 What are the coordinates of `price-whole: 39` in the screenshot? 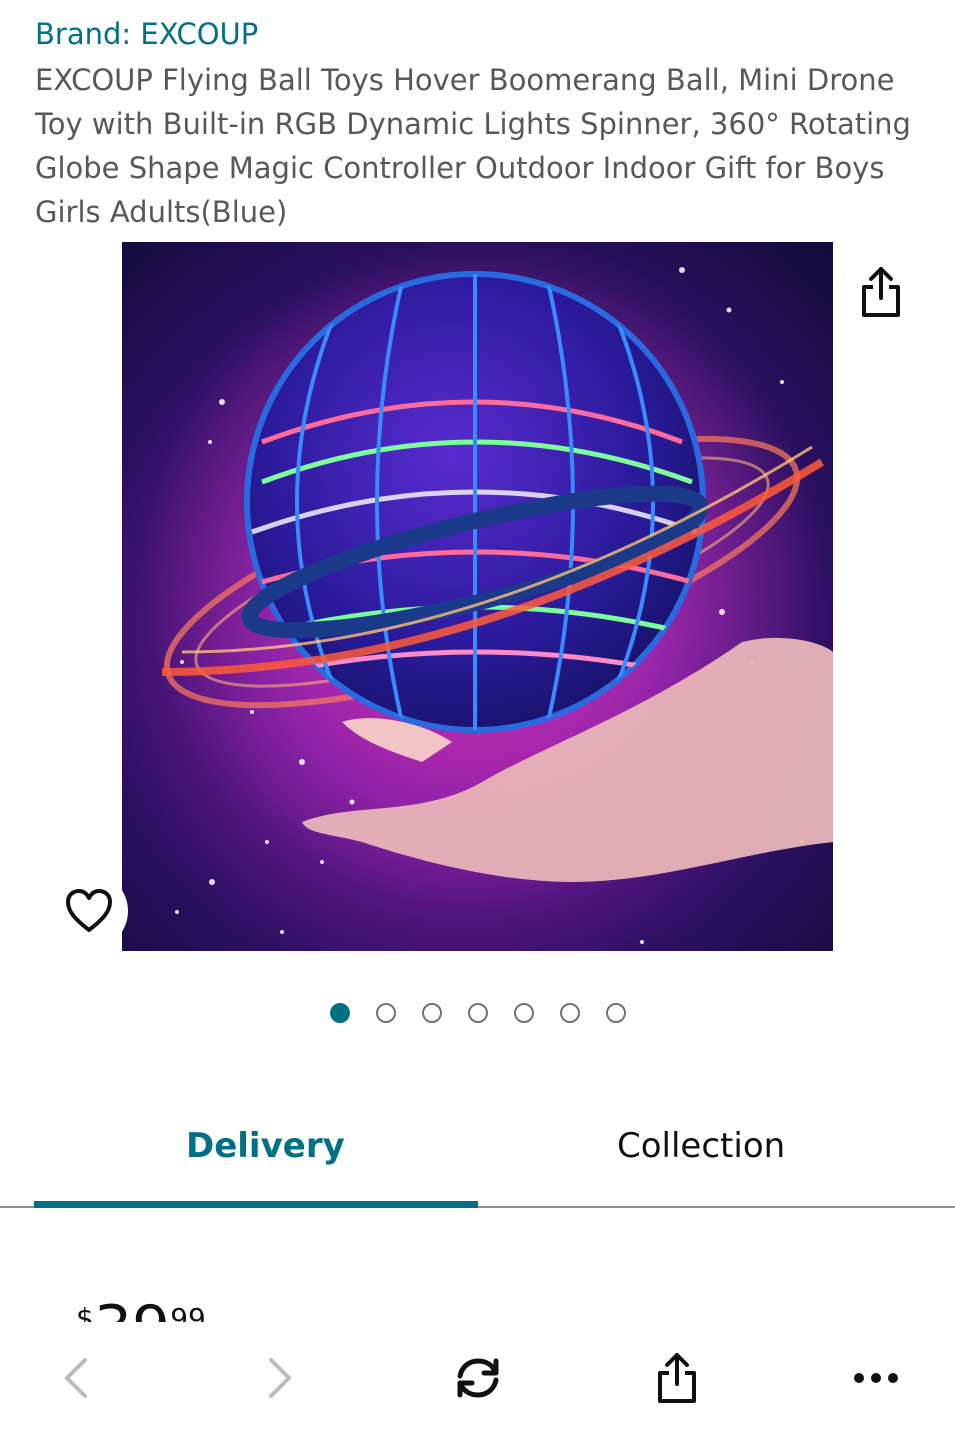 It's located at (132, 1307).